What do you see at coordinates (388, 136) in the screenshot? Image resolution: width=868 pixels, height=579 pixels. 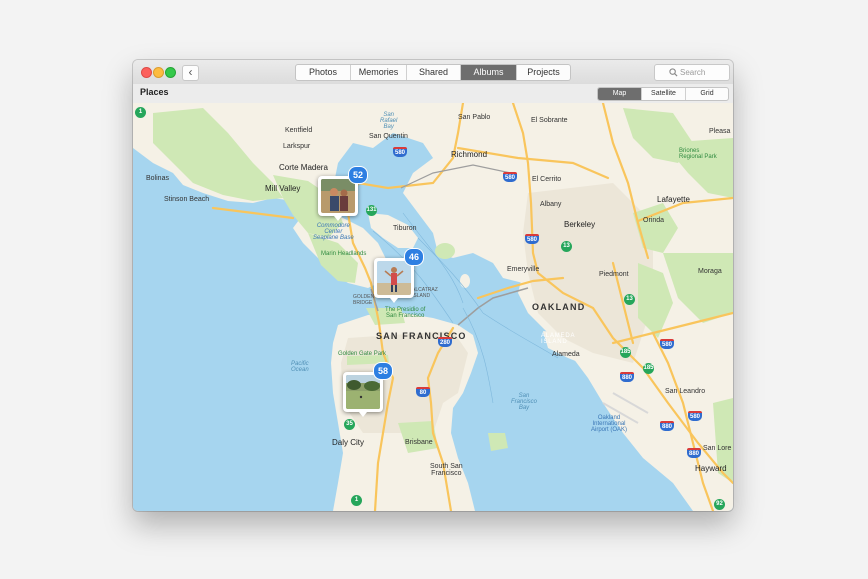 I see `map-label-san-quentin: San Quentin` at bounding box center [388, 136].